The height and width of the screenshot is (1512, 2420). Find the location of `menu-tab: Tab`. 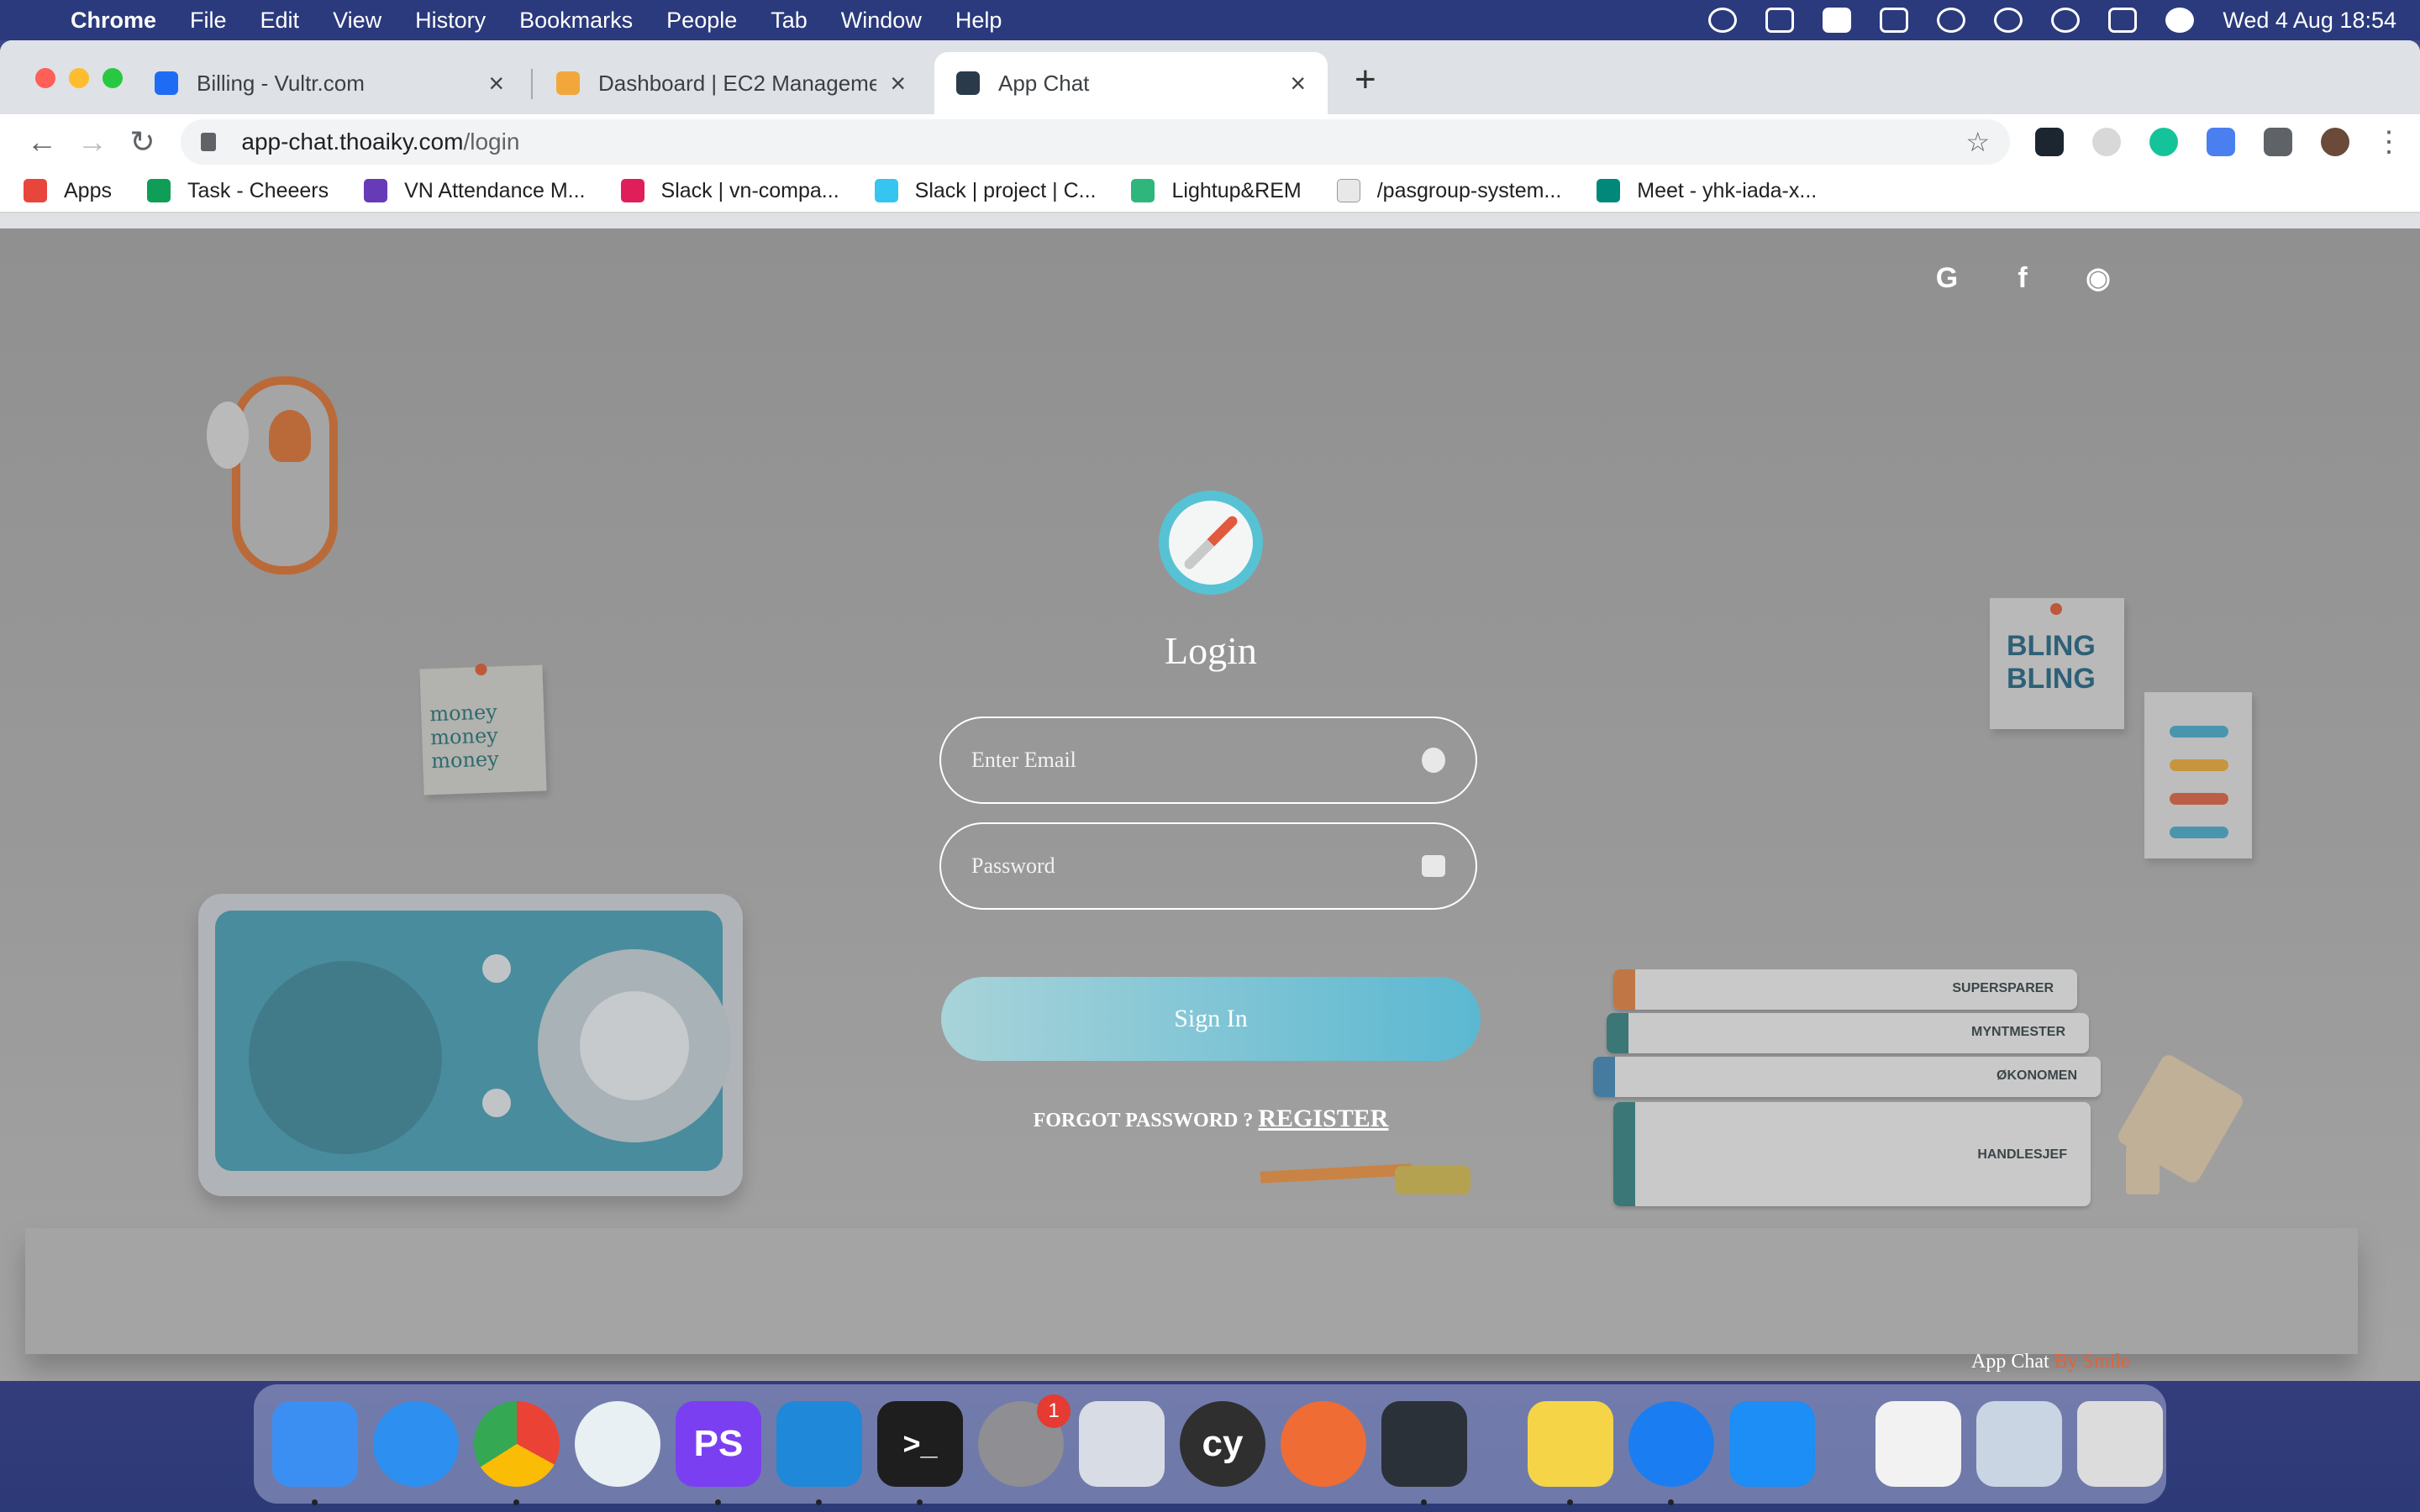

menu-tab: Tab is located at coordinates (789, 21).